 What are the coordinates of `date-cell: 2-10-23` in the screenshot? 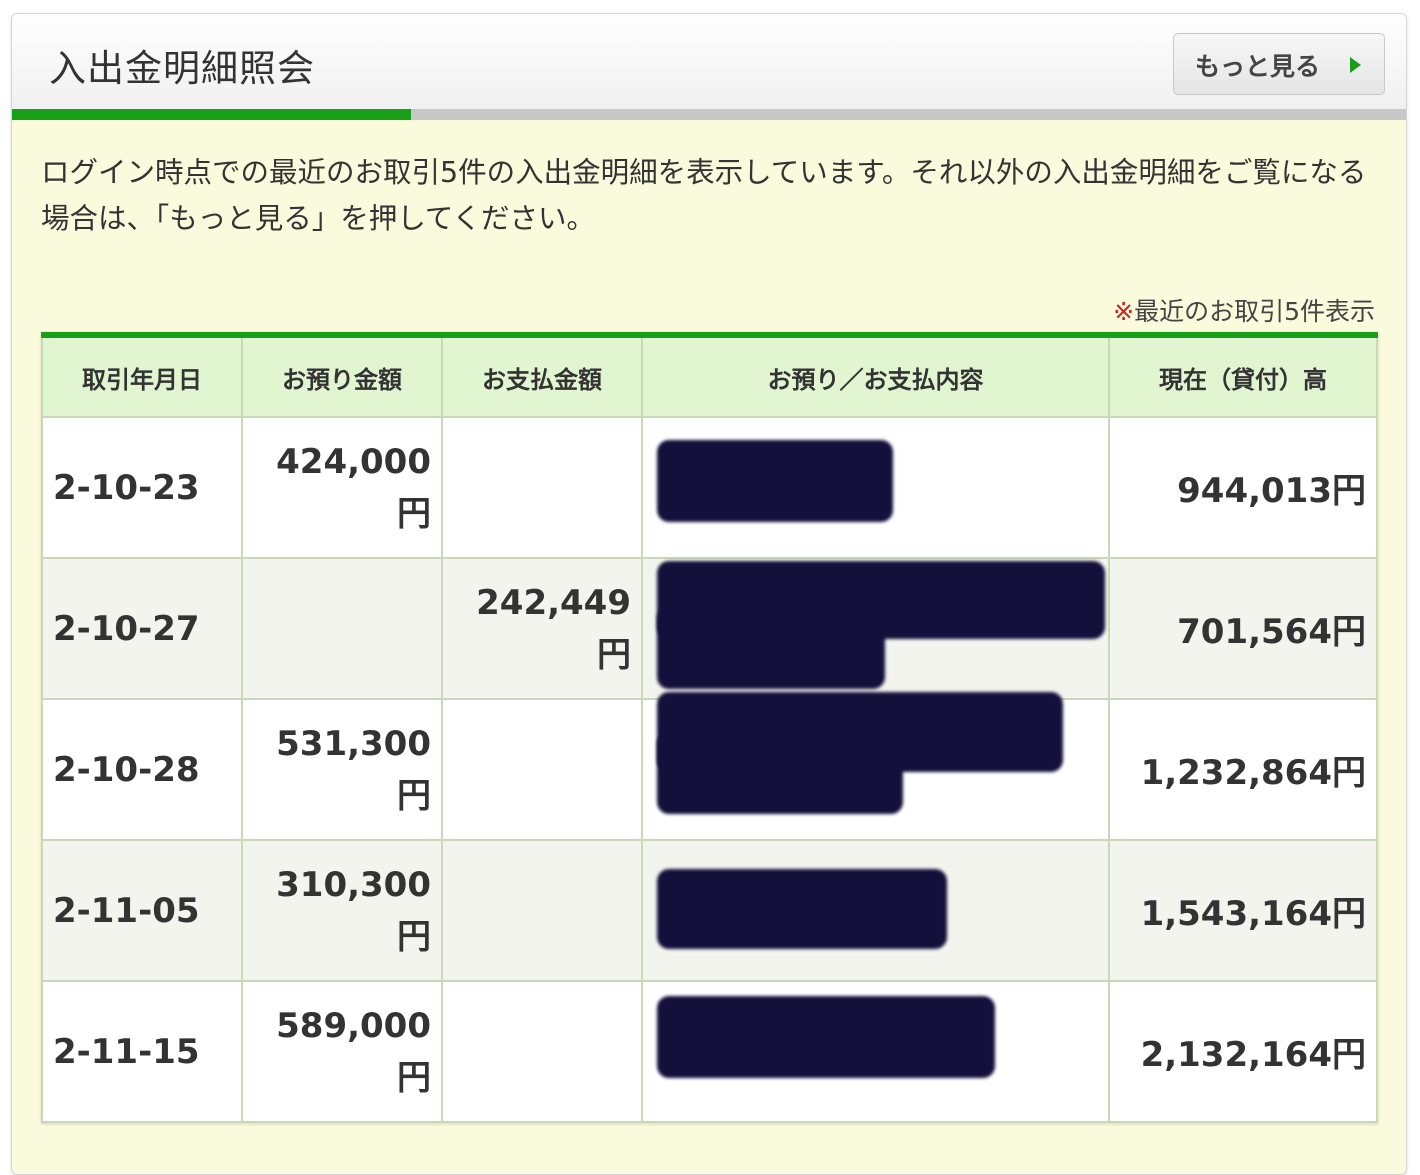 It's located at (142, 487).